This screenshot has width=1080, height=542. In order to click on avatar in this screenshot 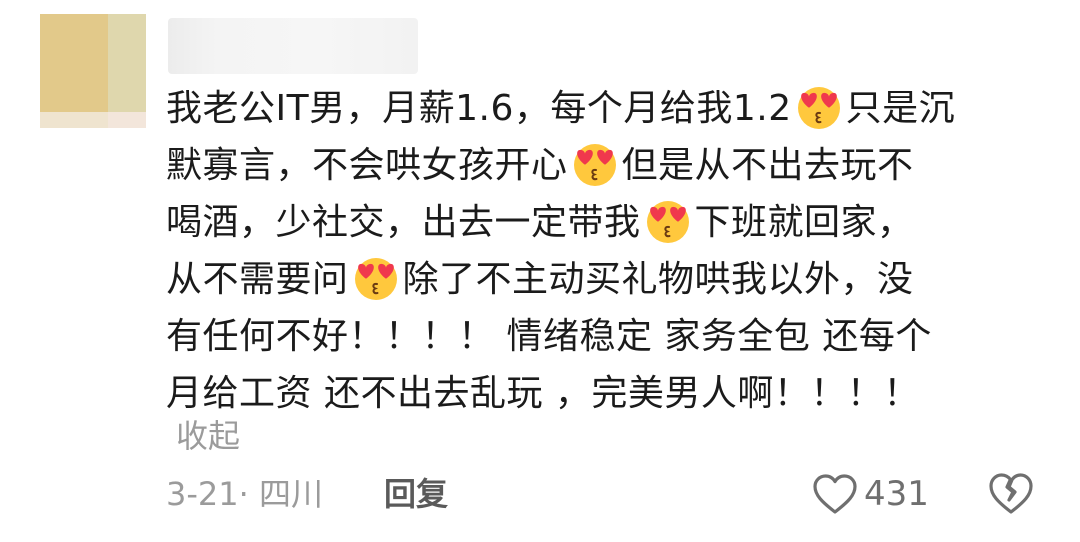, I will do `click(93, 71)`.